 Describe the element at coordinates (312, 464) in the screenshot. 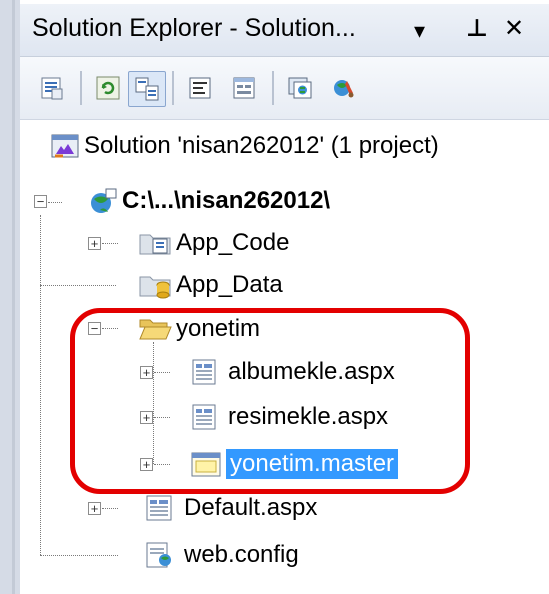

I see `tree-item-label: yonetim.master` at that location.